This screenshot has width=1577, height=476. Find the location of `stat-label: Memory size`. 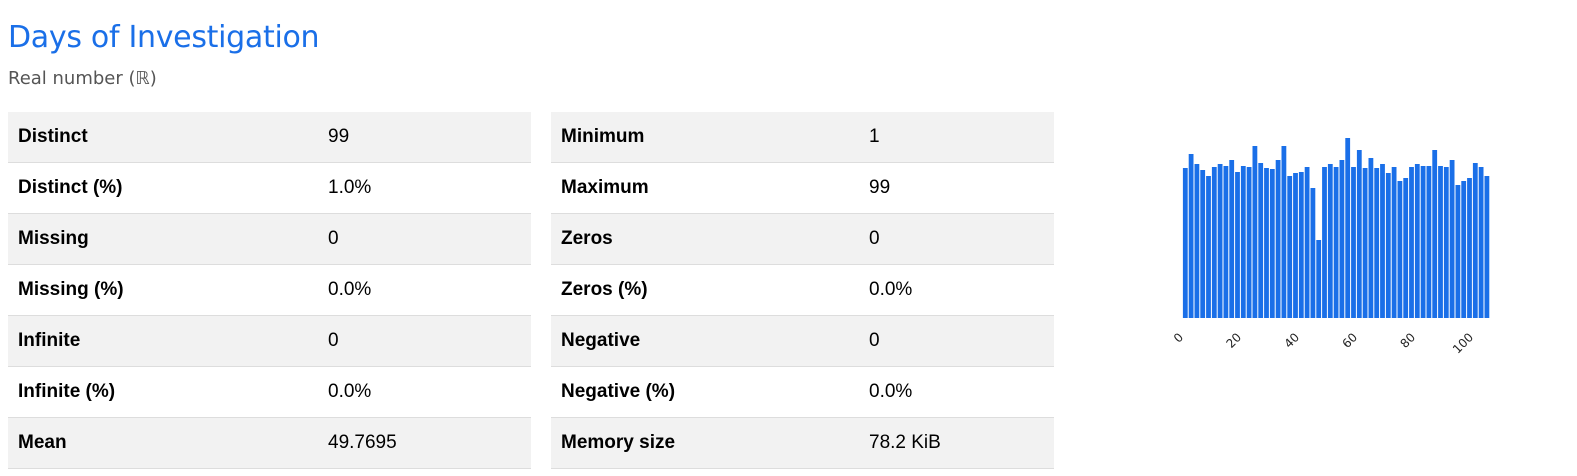

stat-label: Memory size is located at coordinates (705, 443).